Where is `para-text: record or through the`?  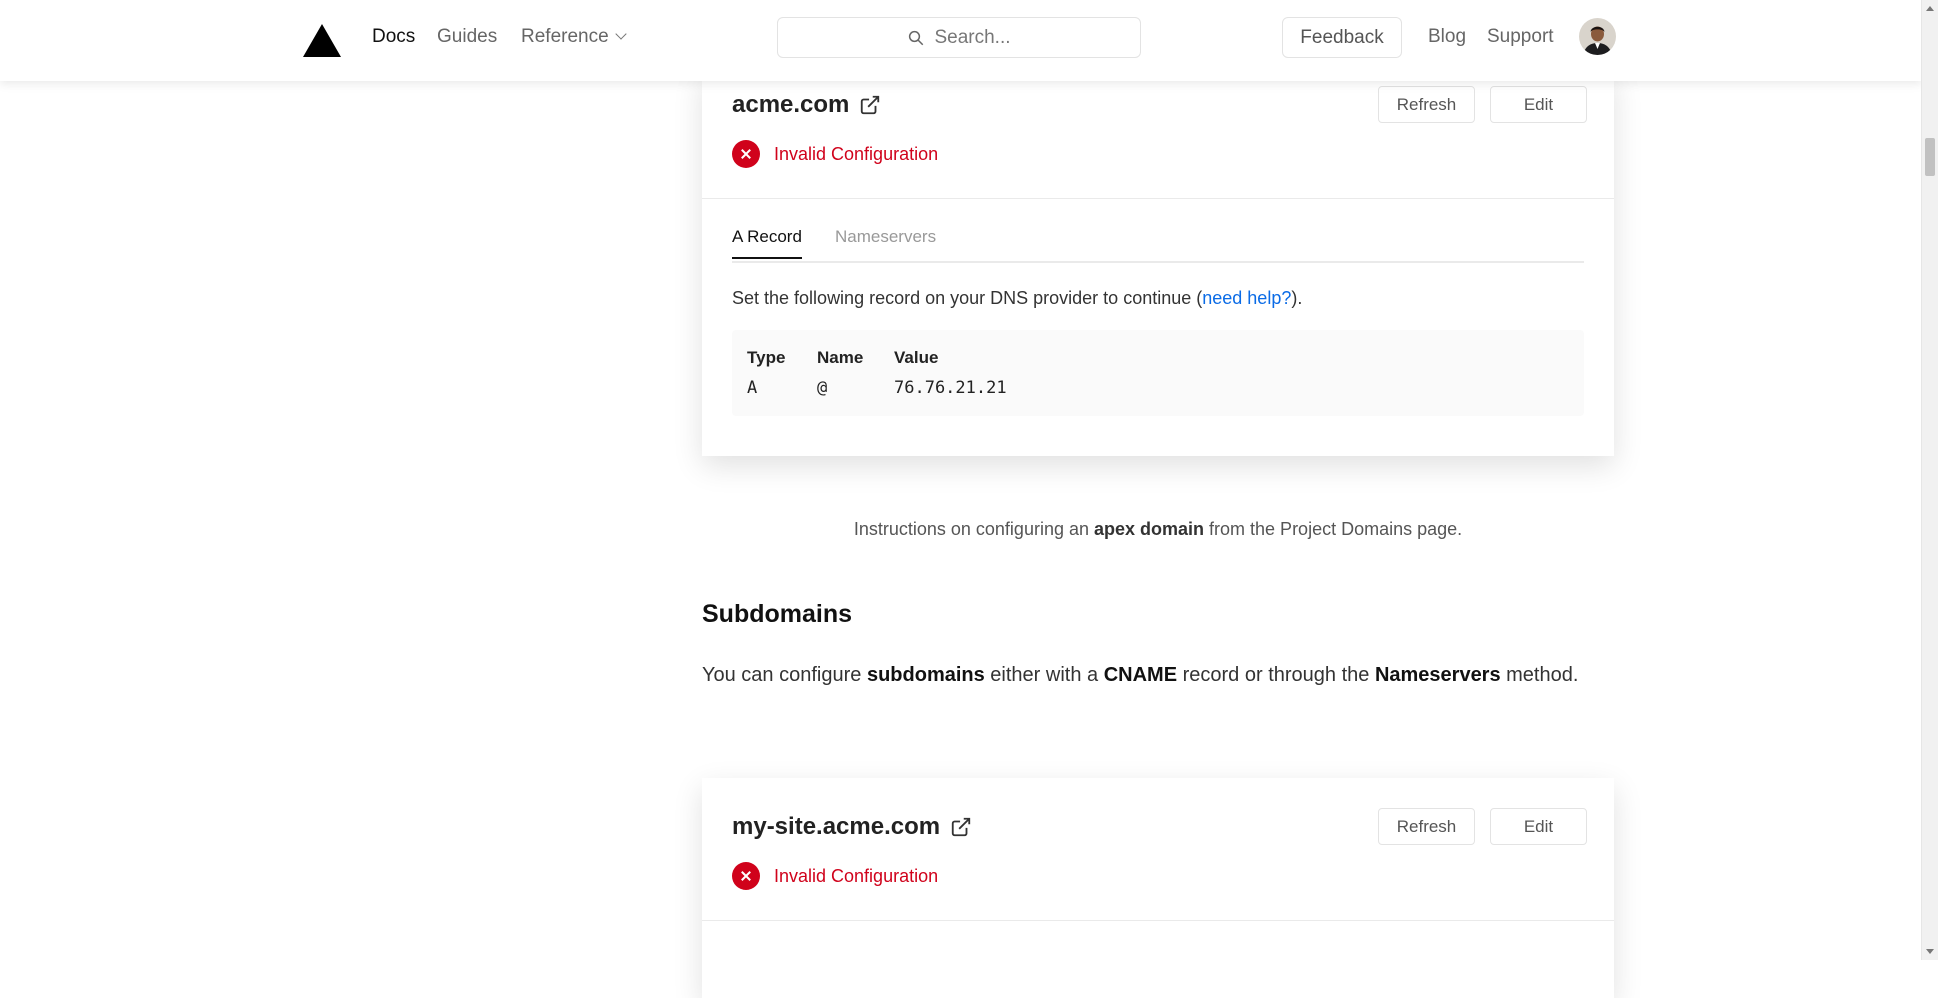 para-text: record or through the is located at coordinates (1276, 675).